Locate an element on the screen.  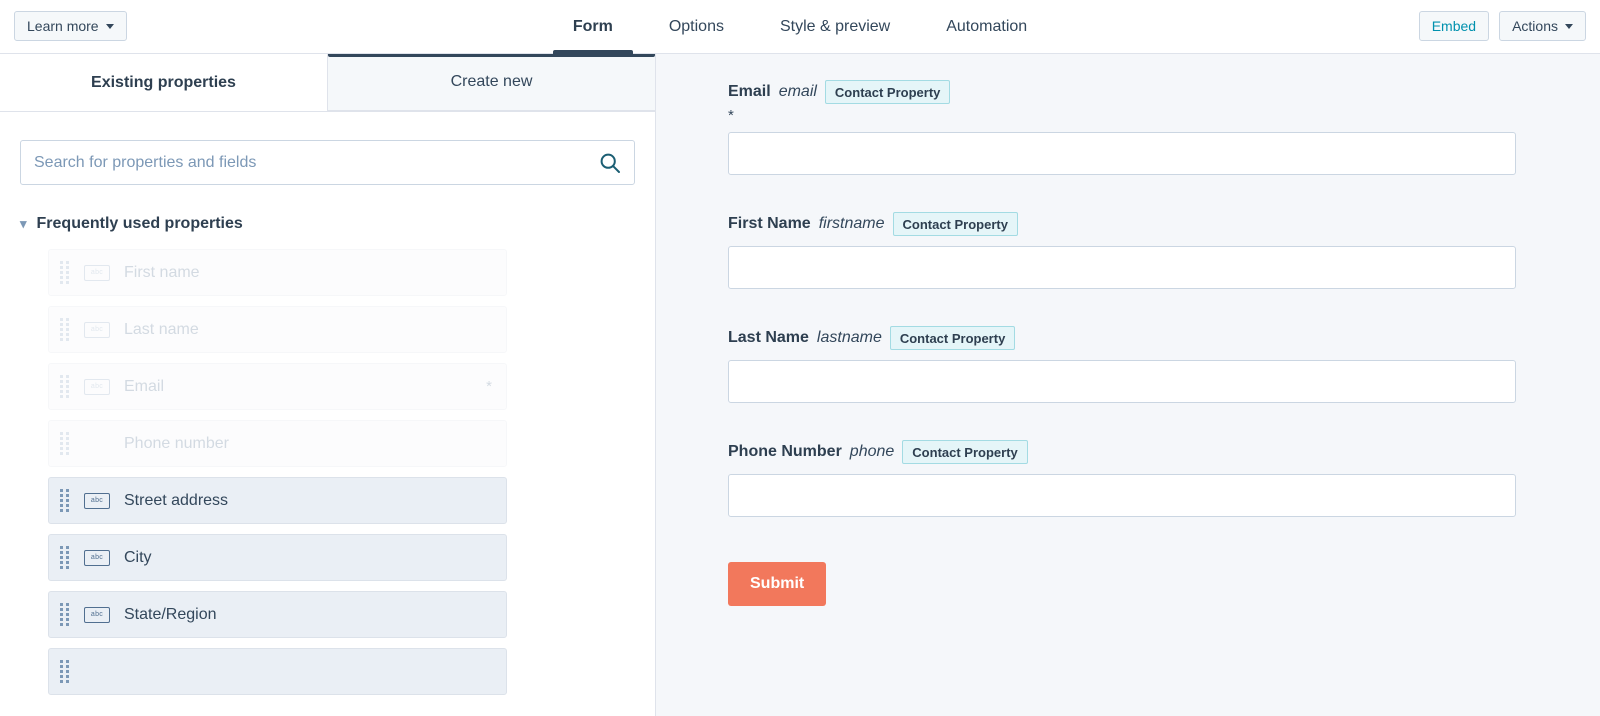
group-title: Frequently used properties is located at coordinates (139, 223).